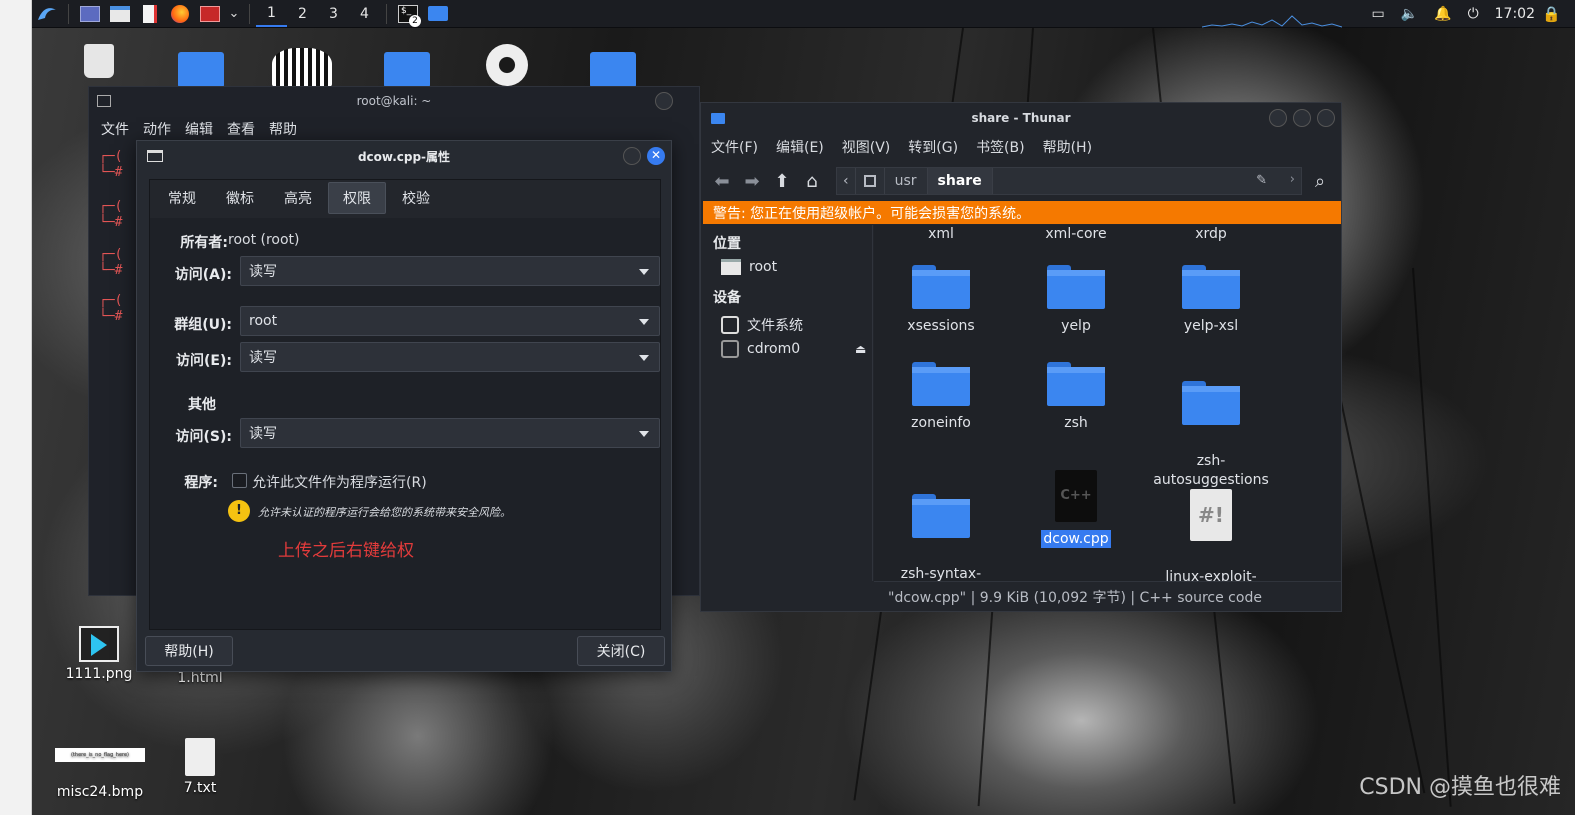 This screenshot has width=1575, height=815. I want to click on tab-checksum: 校验, so click(416, 198).